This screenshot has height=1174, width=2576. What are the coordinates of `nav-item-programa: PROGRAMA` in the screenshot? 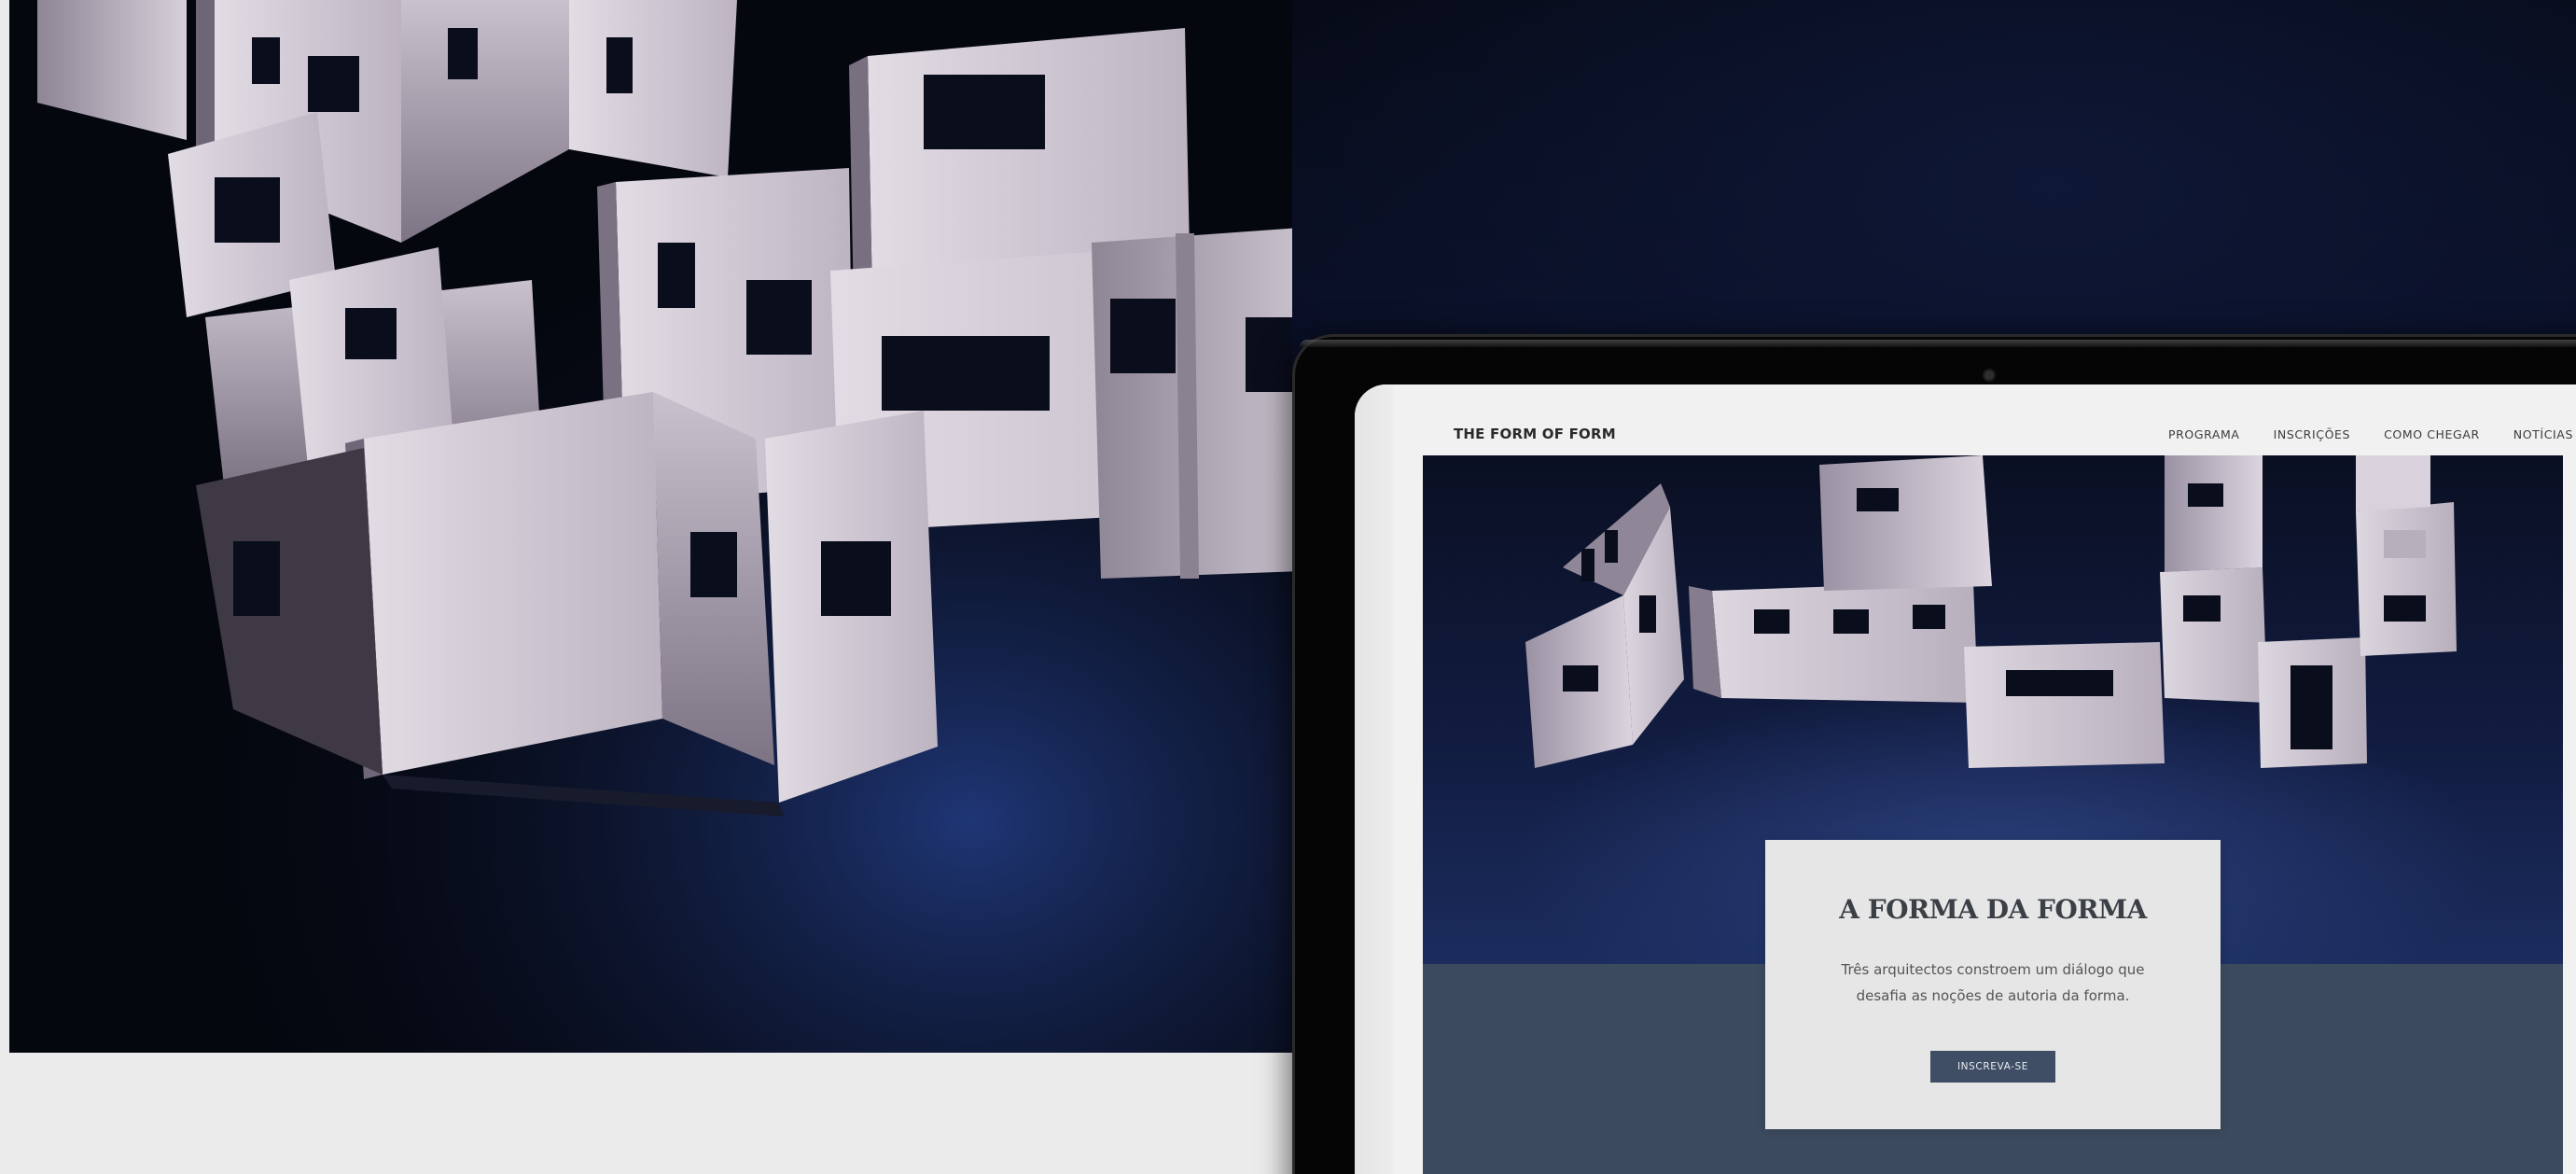 It's located at (2204, 434).